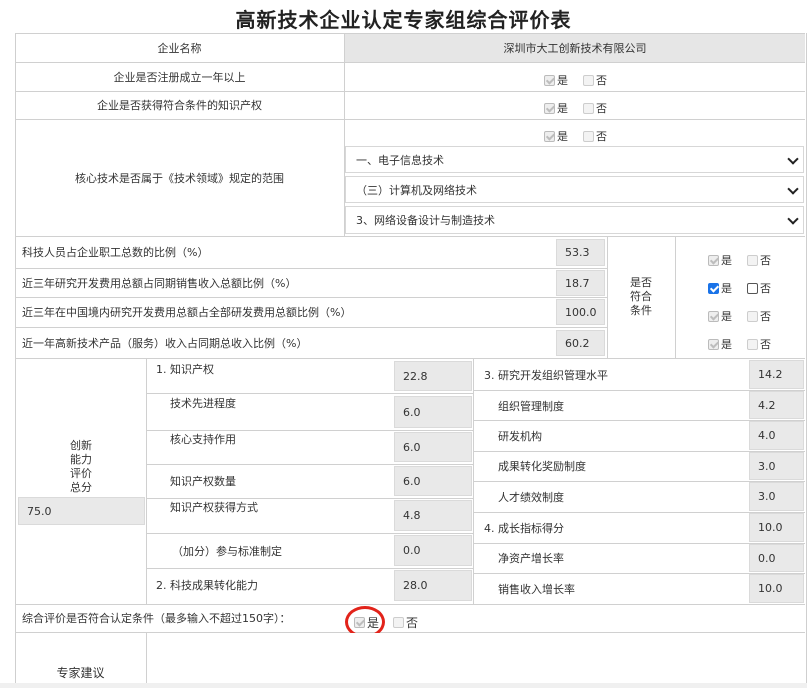  I want to click on overall-no-option: 否, so click(405, 622).